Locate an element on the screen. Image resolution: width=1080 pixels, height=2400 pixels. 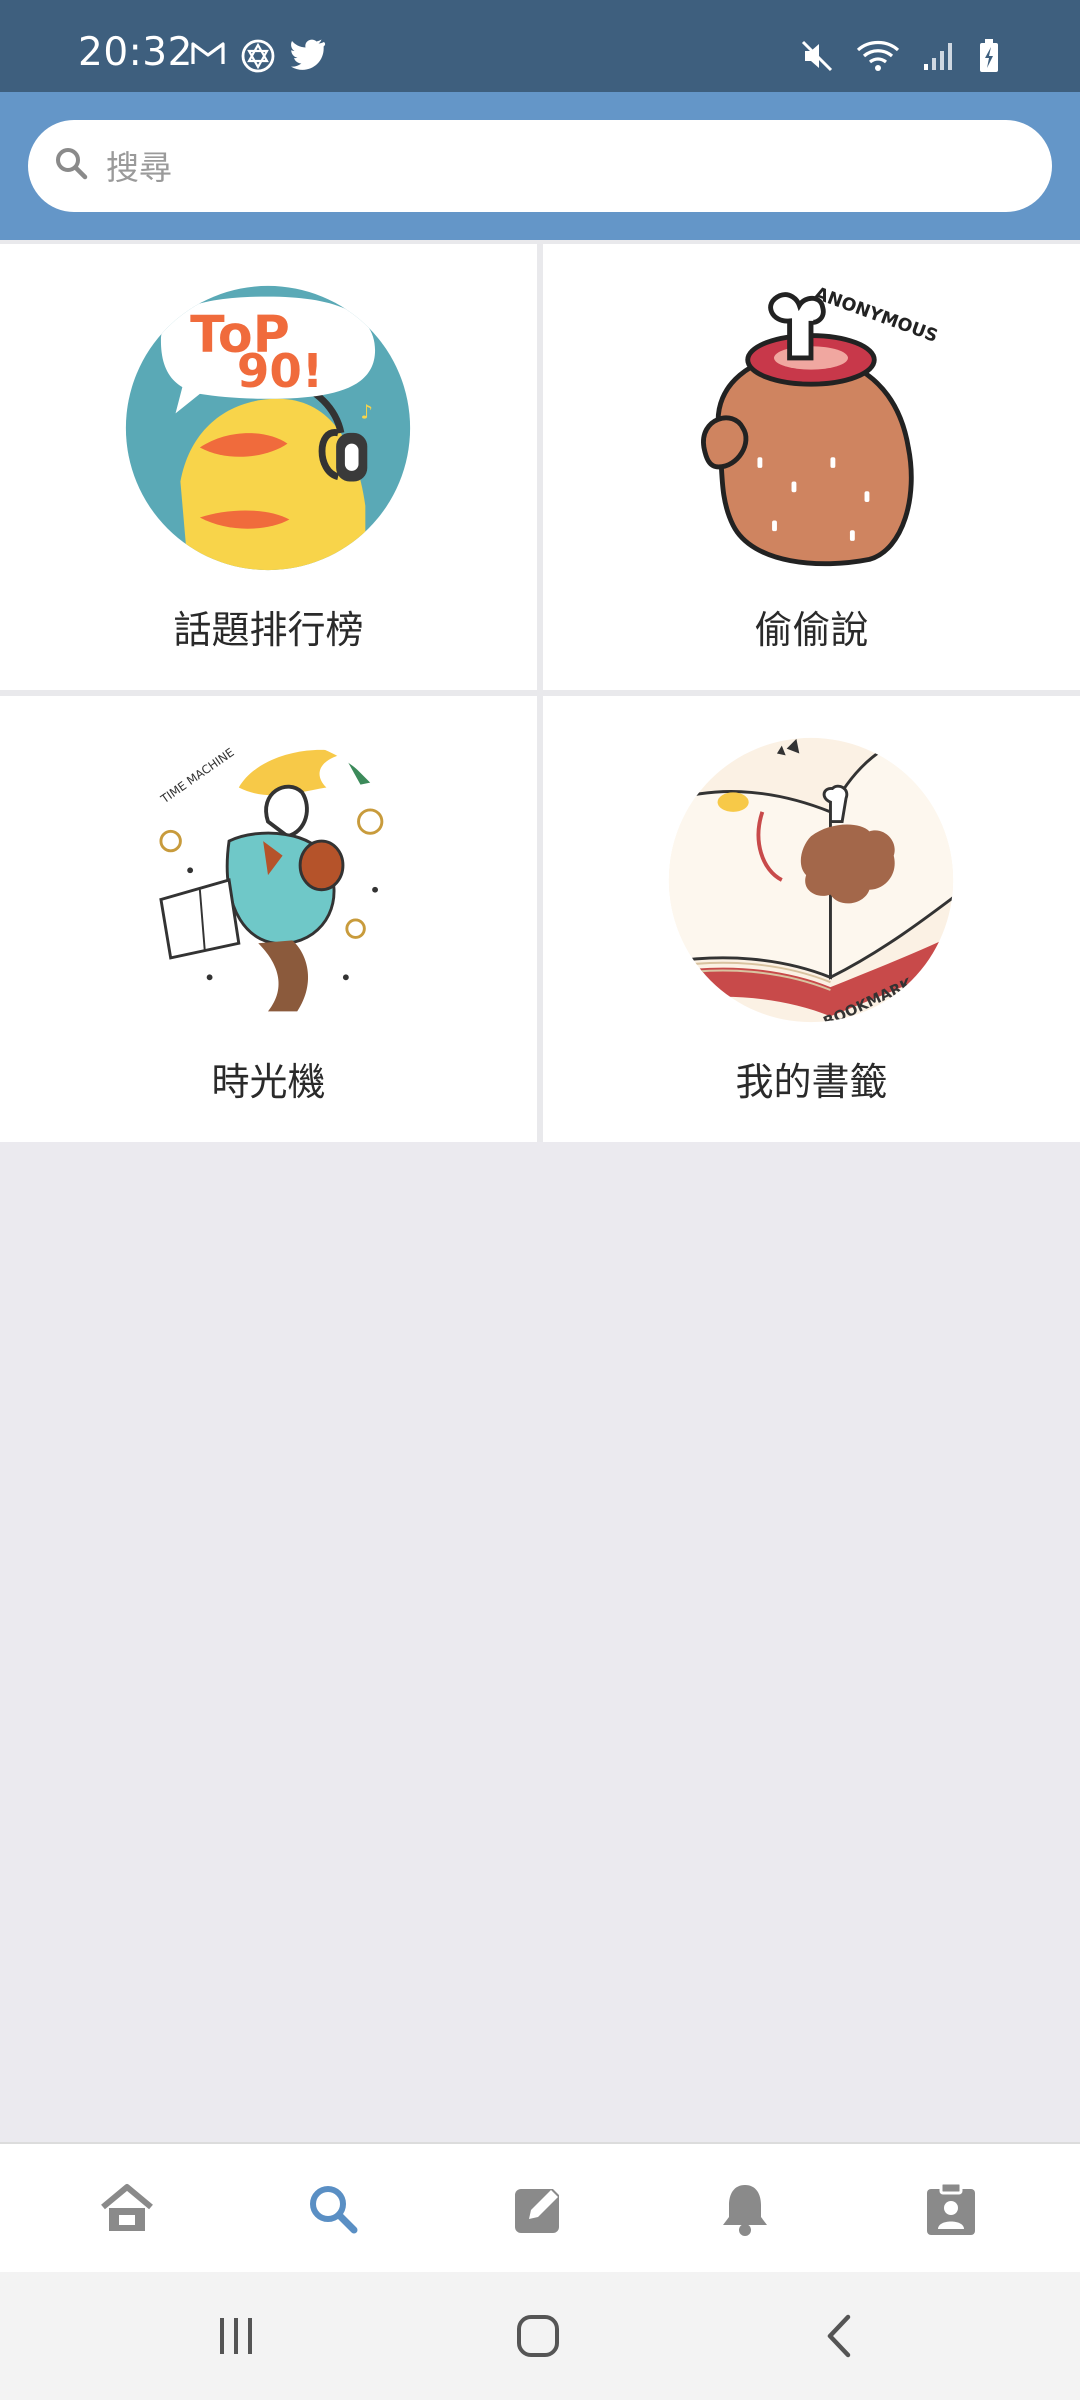
gmail-icon is located at coordinates (208, 53).